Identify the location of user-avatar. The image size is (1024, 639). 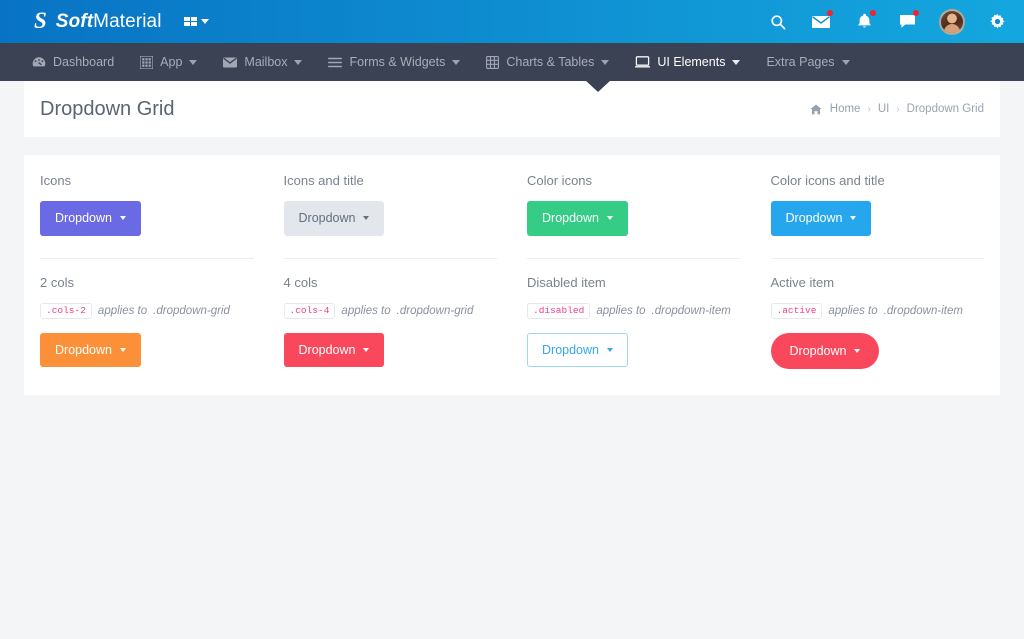
(952, 21).